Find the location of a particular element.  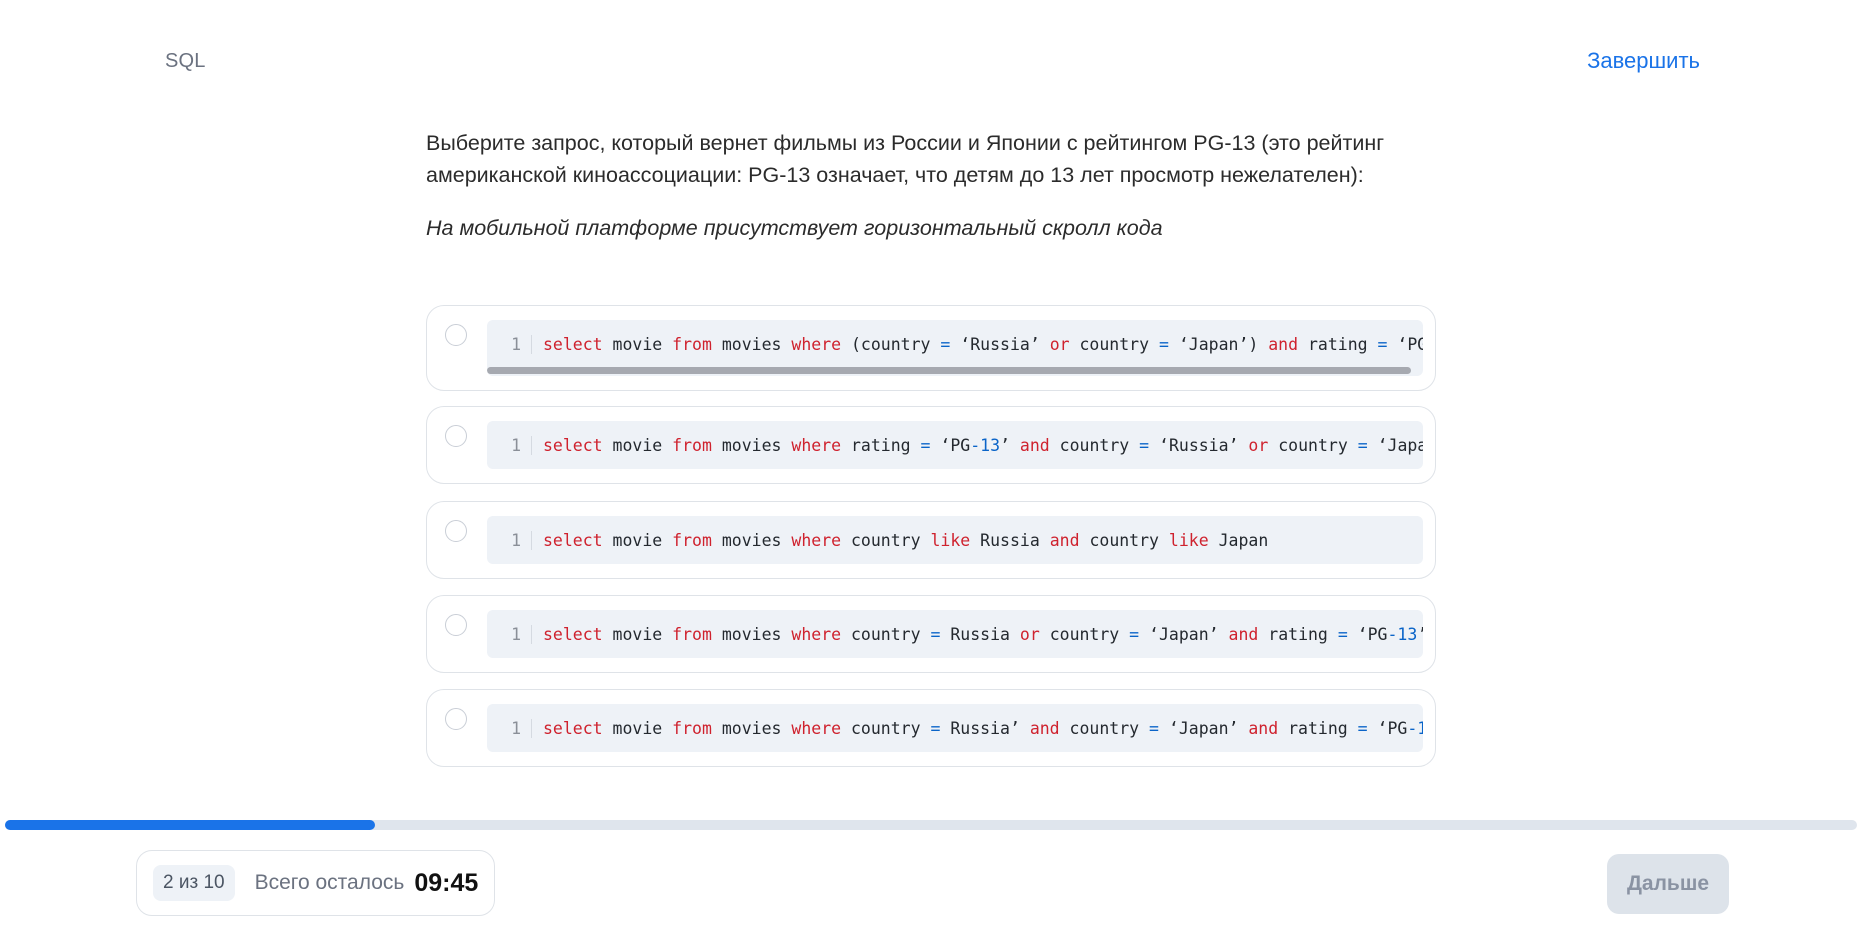

finish-link: Завершить is located at coordinates (1643, 61).